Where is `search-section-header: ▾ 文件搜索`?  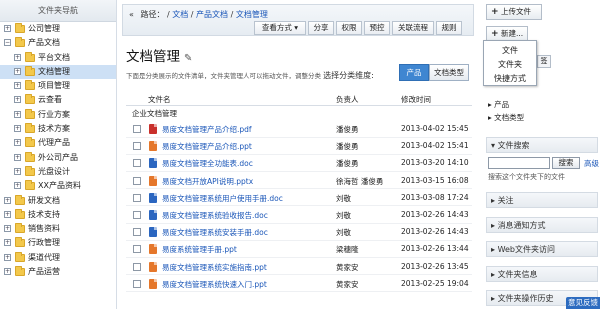
search-section-header: ▾ 文件搜索 is located at coordinates (542, 145).